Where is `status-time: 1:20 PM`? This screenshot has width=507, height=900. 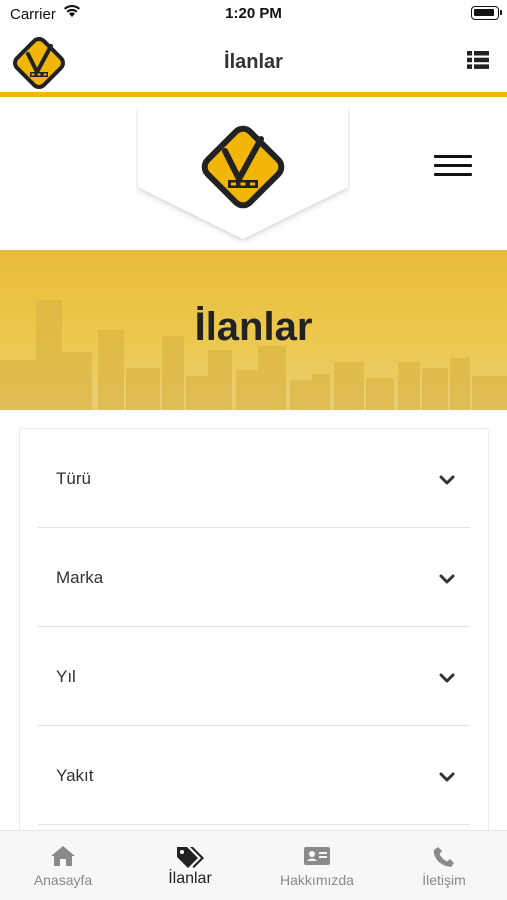 status-time: 1:20 PM is located at coordinates (253, 13).